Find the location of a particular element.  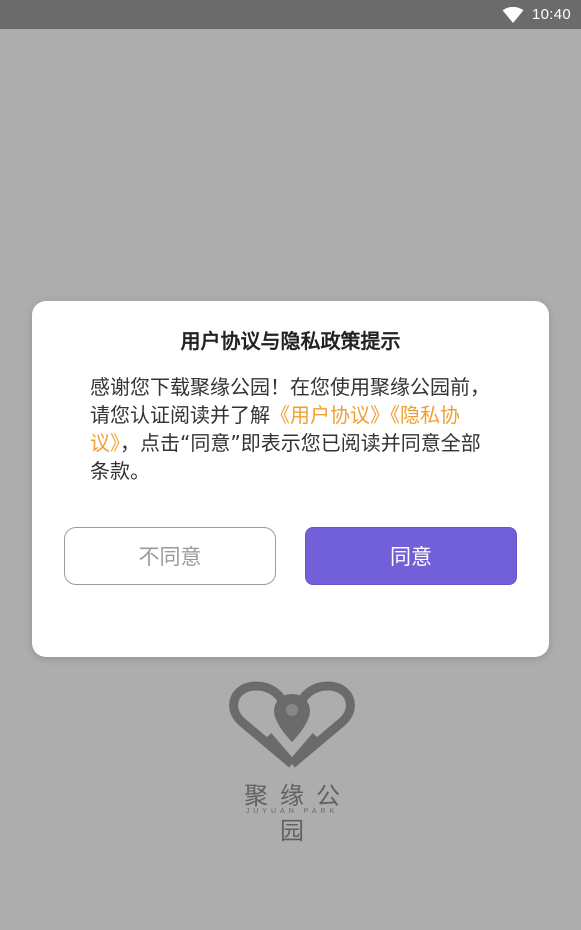

agree-button: 同意 is located at coordinates (411, 556).